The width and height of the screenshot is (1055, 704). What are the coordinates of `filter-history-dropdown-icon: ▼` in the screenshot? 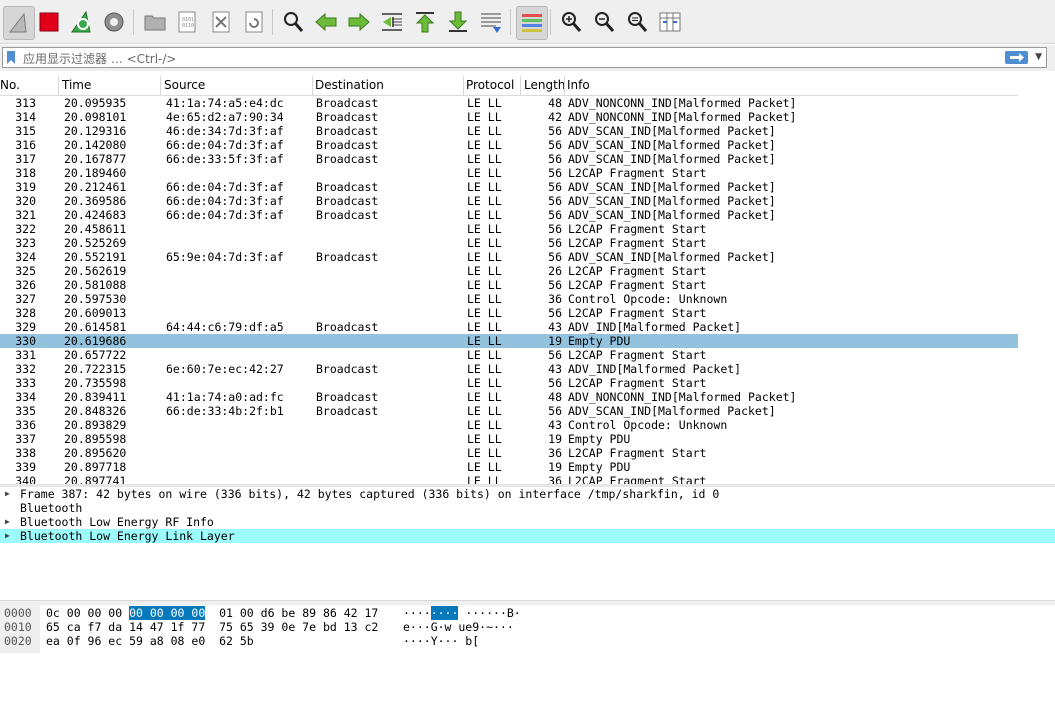 It's located at (1038, 57).